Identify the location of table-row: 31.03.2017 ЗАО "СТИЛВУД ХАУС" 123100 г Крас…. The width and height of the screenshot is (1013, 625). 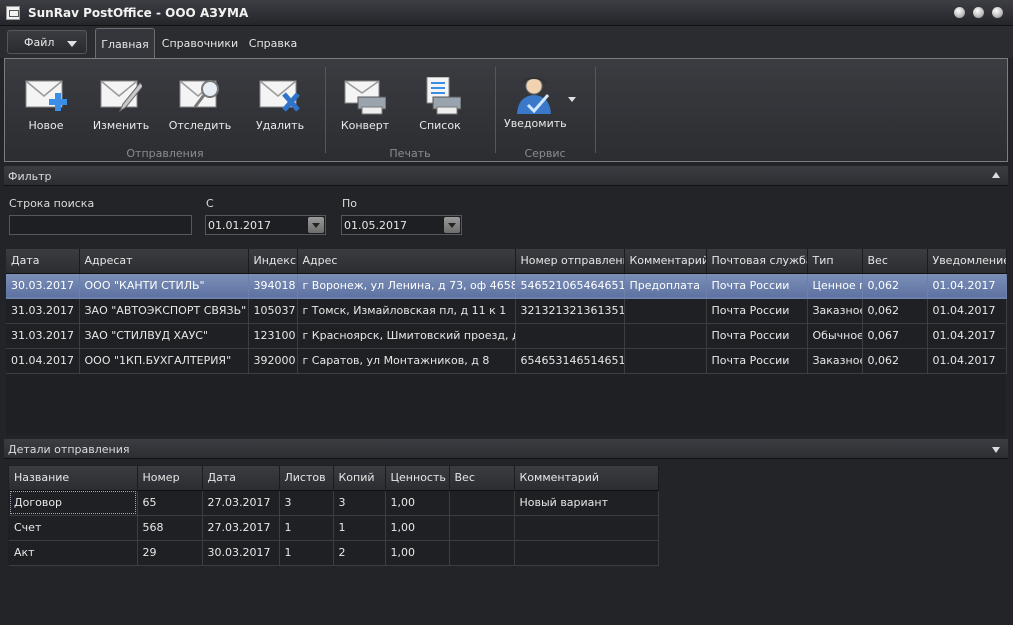
(506, 336).